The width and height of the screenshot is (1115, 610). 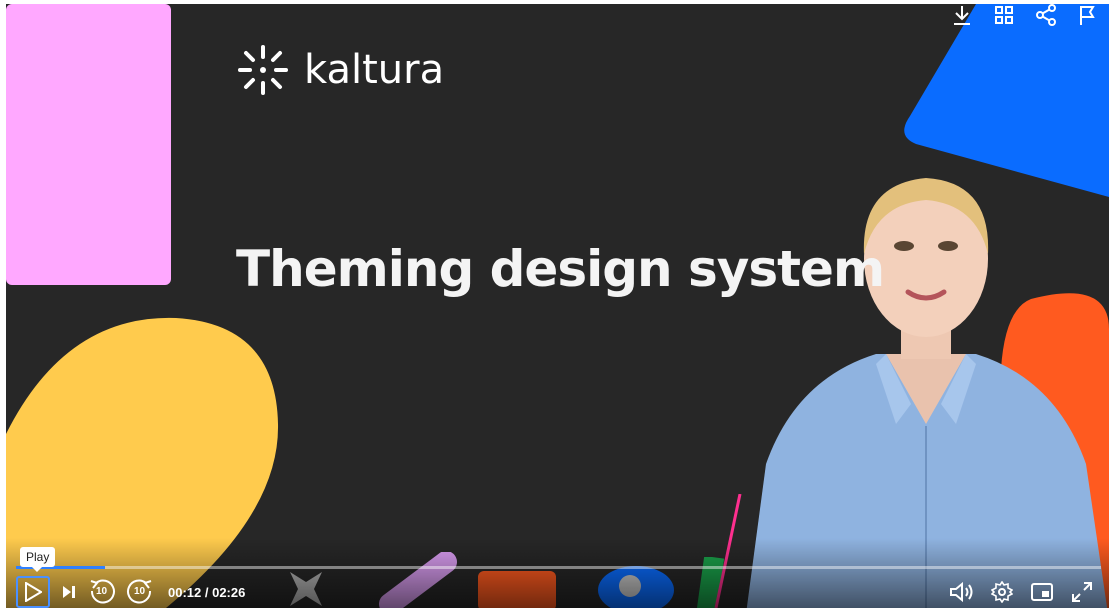 I want to click on volume-button, so click(x=962, y=592).